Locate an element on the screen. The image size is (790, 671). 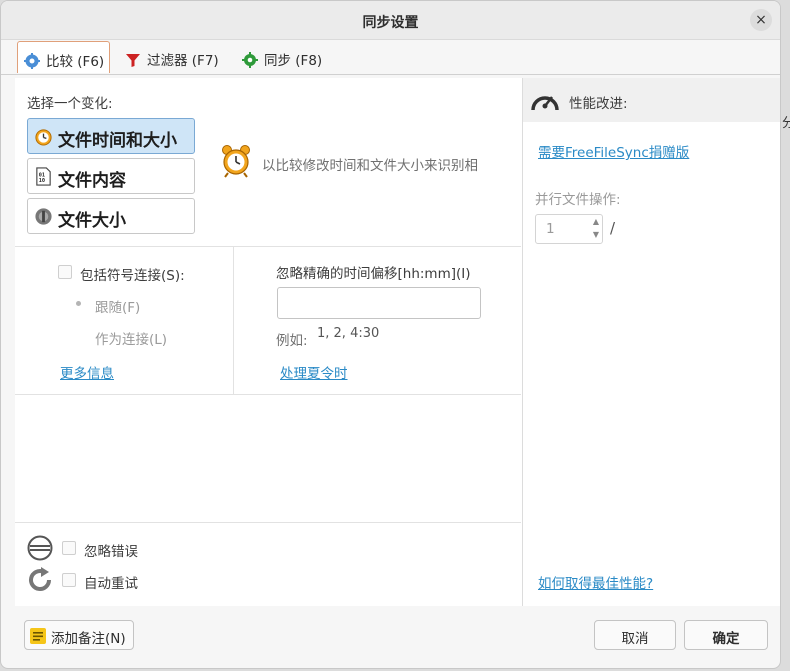
include-symlinks-label: 包括符号连接(S): is located at coordinates (132, 276).